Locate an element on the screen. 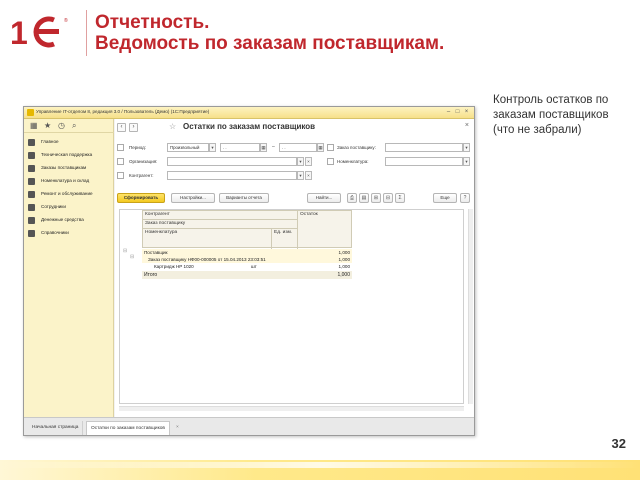 The image size is (640, 480). sidebar-item-label: Справочники is located at coordinates (55, 232).